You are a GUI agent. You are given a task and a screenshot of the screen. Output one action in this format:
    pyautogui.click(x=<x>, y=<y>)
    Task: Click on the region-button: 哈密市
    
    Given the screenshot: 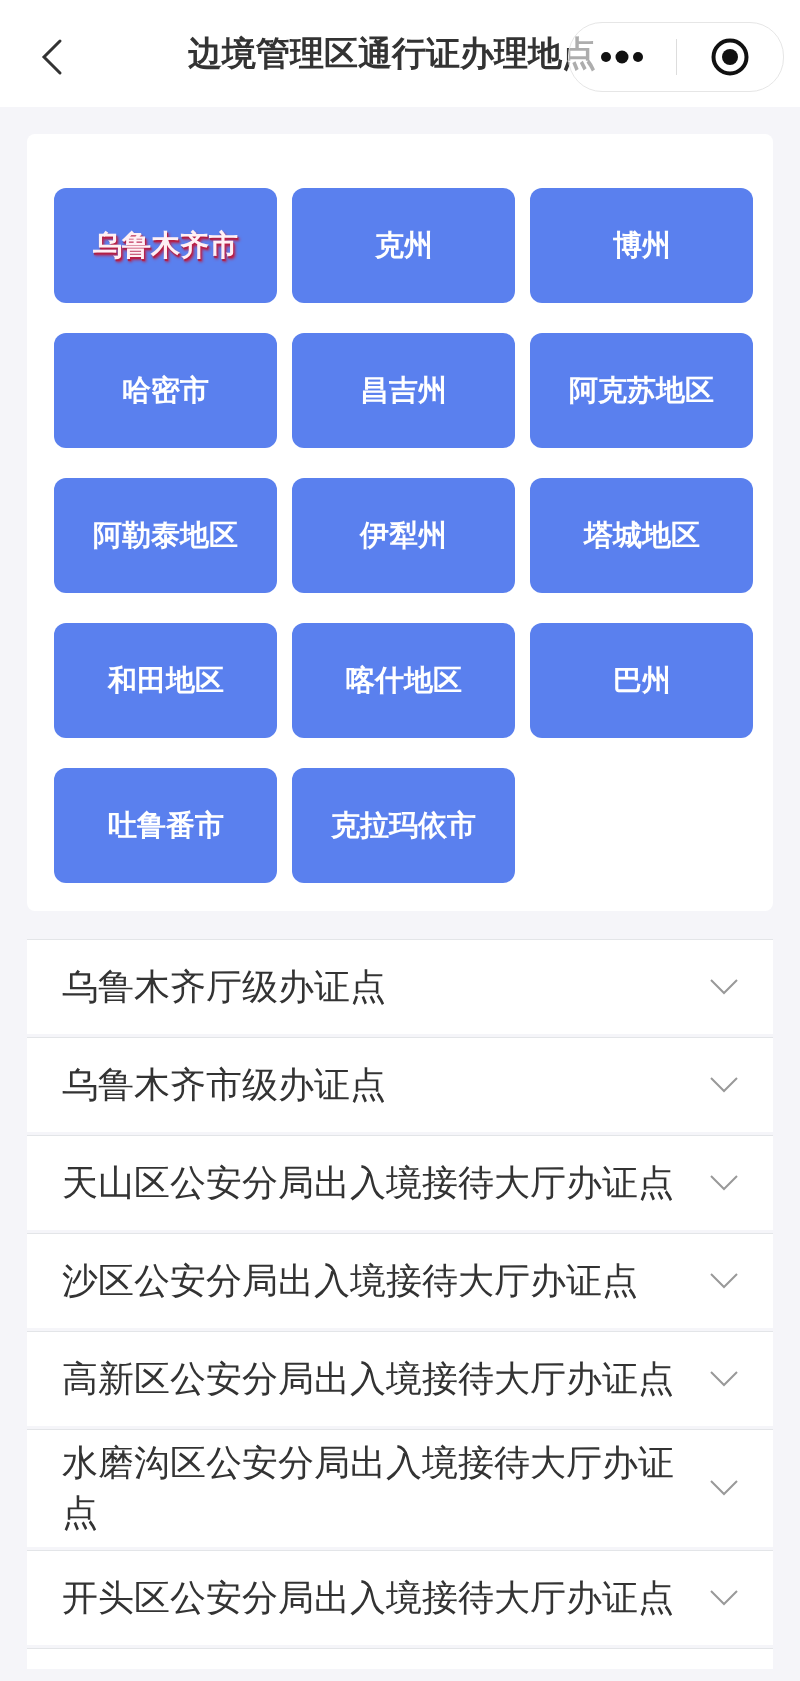 What is the action you would take?
    pyautogui.click(x=165, y=390)
    